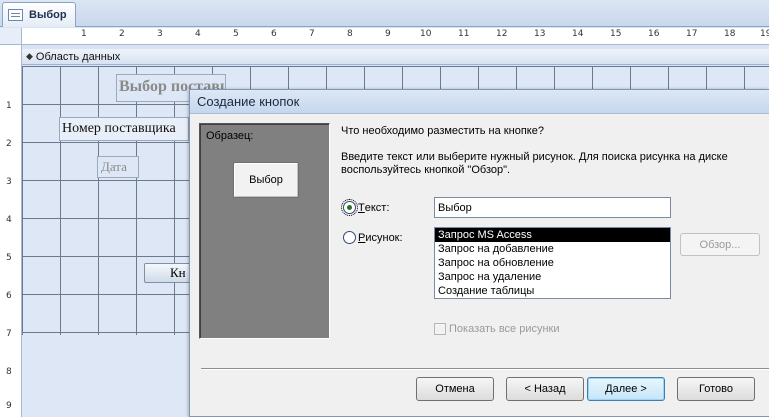 The image size is (769, 417). I want to click on text-radio, so click(349, 207).